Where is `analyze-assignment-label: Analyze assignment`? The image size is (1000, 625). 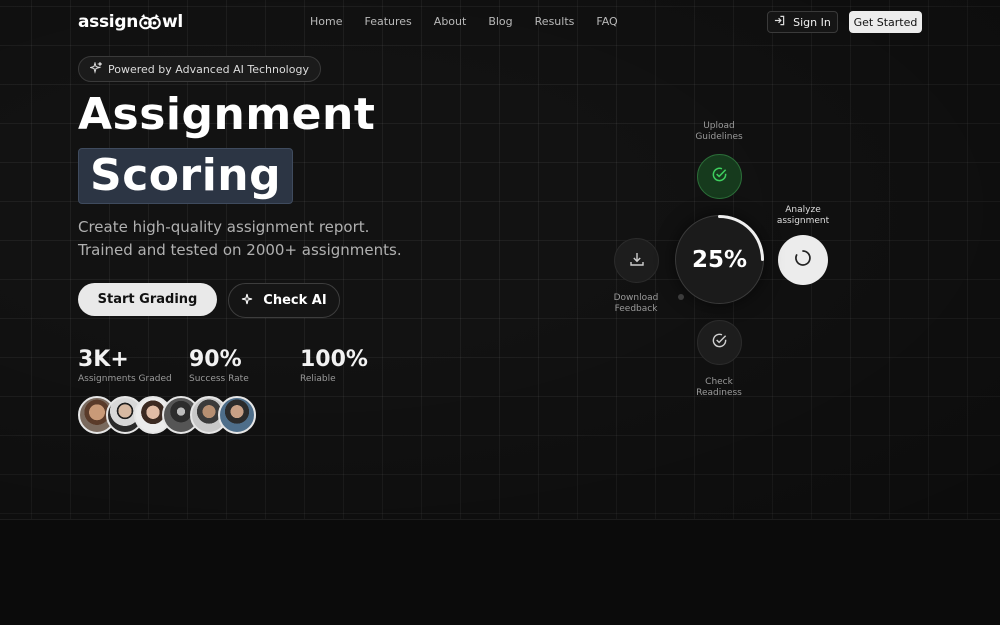
analyze-assignment-label: Analyze assignment is located at coordinates (803, 216).